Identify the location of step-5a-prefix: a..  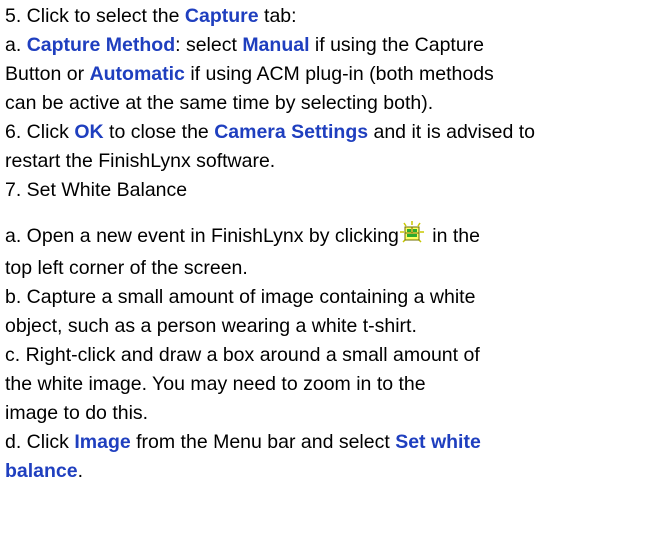
(16, 45).